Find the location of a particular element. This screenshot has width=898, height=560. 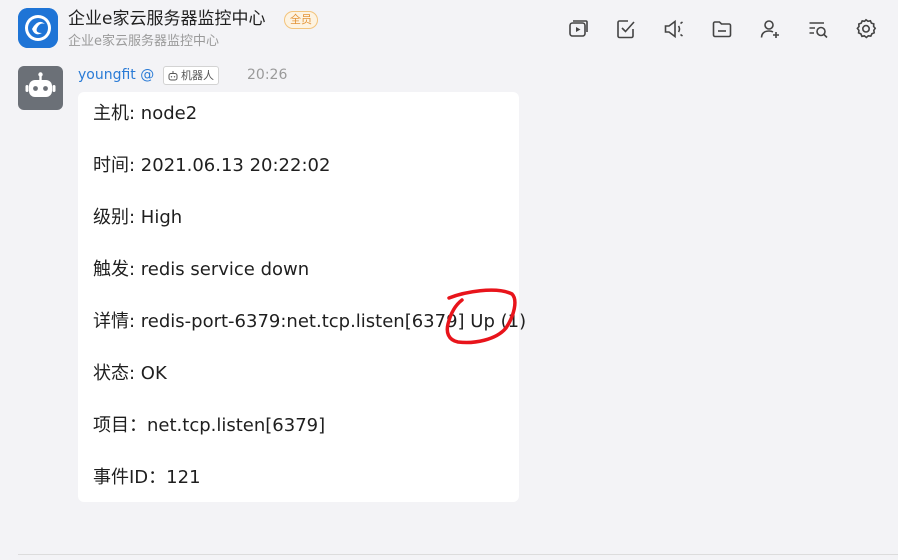

task-button is located at coordinates (626, 29).